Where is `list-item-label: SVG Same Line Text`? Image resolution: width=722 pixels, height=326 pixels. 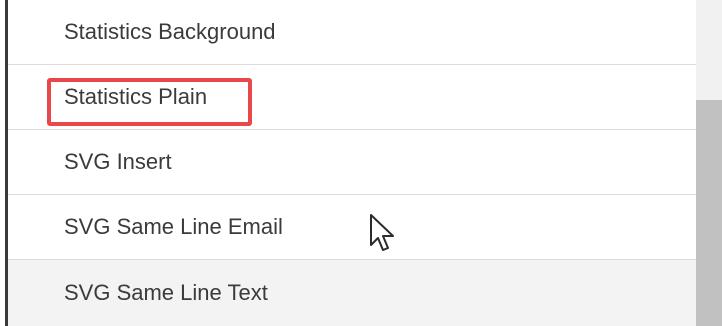 list-item-label: SVG Same Line Text is located at coordinates (166, 292).